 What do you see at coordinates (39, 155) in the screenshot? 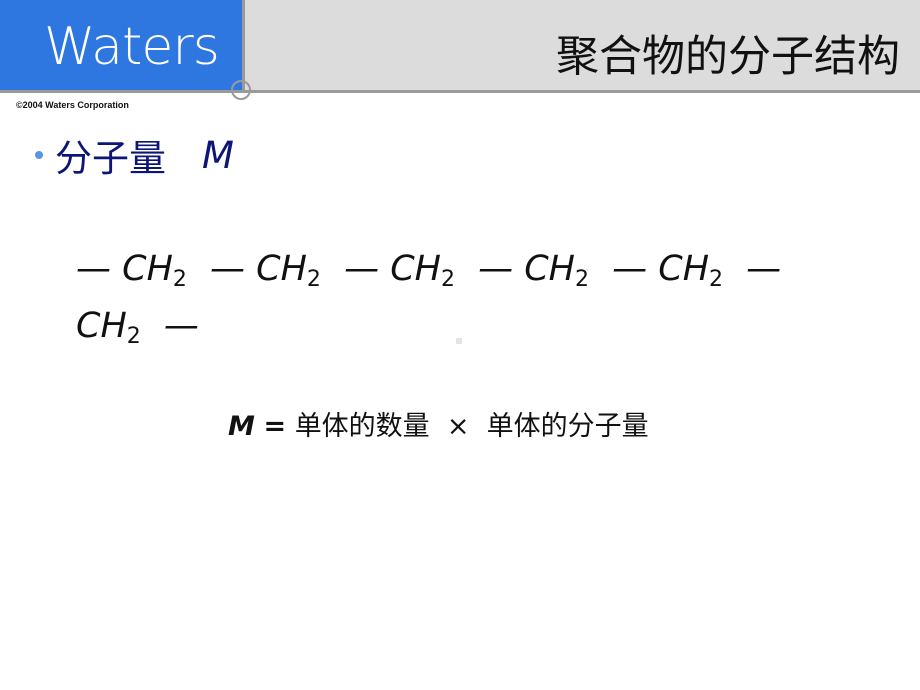
I see `bullet-dot-icon` at bounding box center [39, 155].